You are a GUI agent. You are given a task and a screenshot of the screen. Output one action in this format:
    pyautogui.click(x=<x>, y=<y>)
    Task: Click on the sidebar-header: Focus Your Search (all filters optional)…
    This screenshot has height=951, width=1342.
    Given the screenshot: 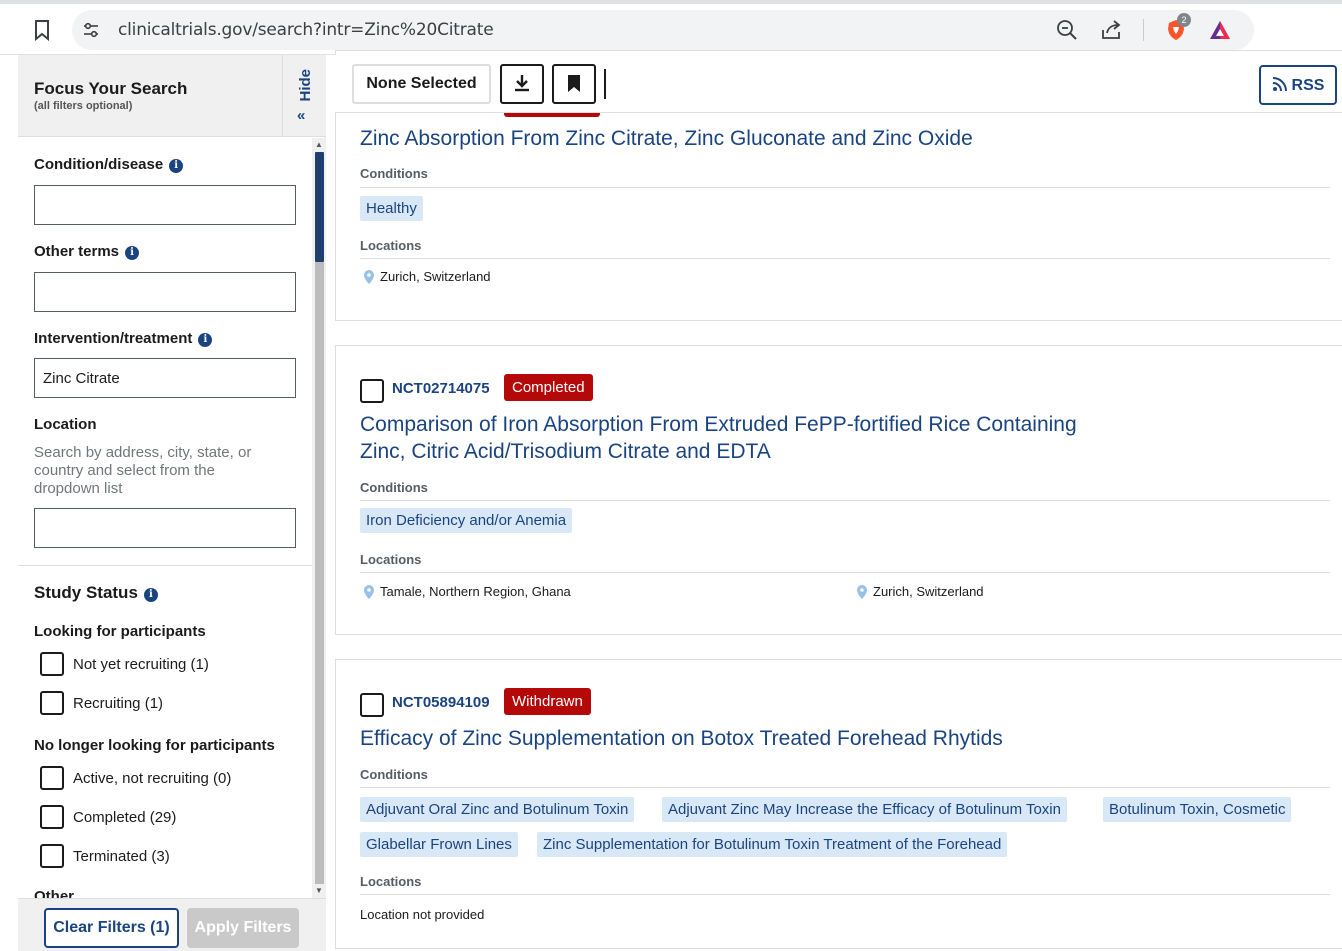 What is the action you would take?
    pyautogui.click(x=172, y=96)
    